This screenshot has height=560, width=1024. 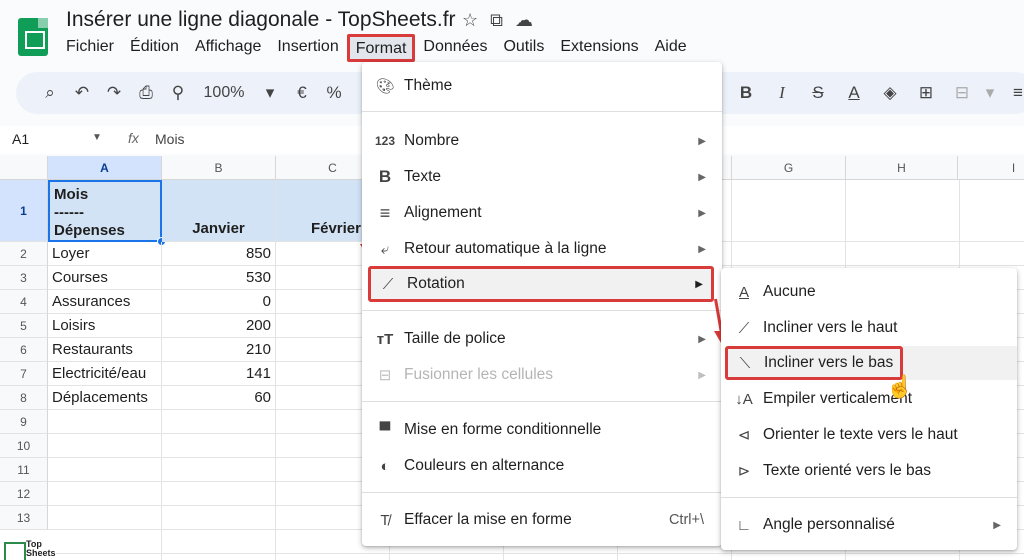 What do you see at coordinates (869, 399) in the screenshot?
I see `menu-item-stack-vertical: ↓A Empiler verticalement` at bounding box center [869, 399].